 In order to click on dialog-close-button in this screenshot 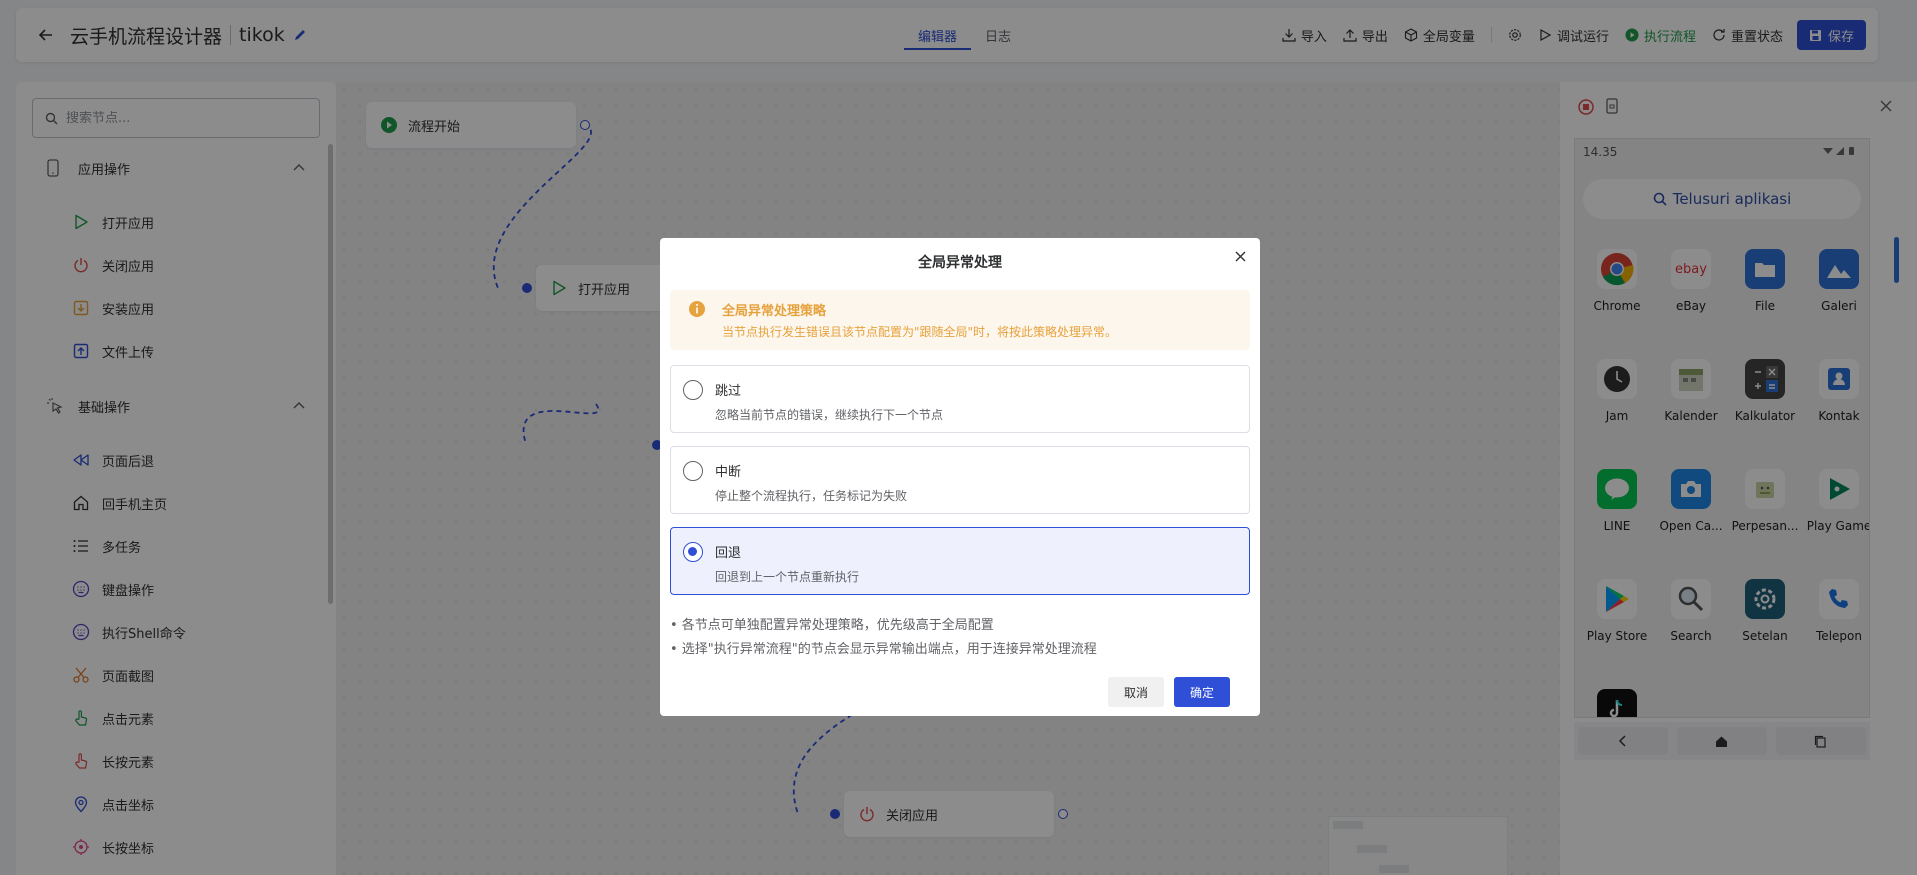, I will do `click(1240, 256)`.